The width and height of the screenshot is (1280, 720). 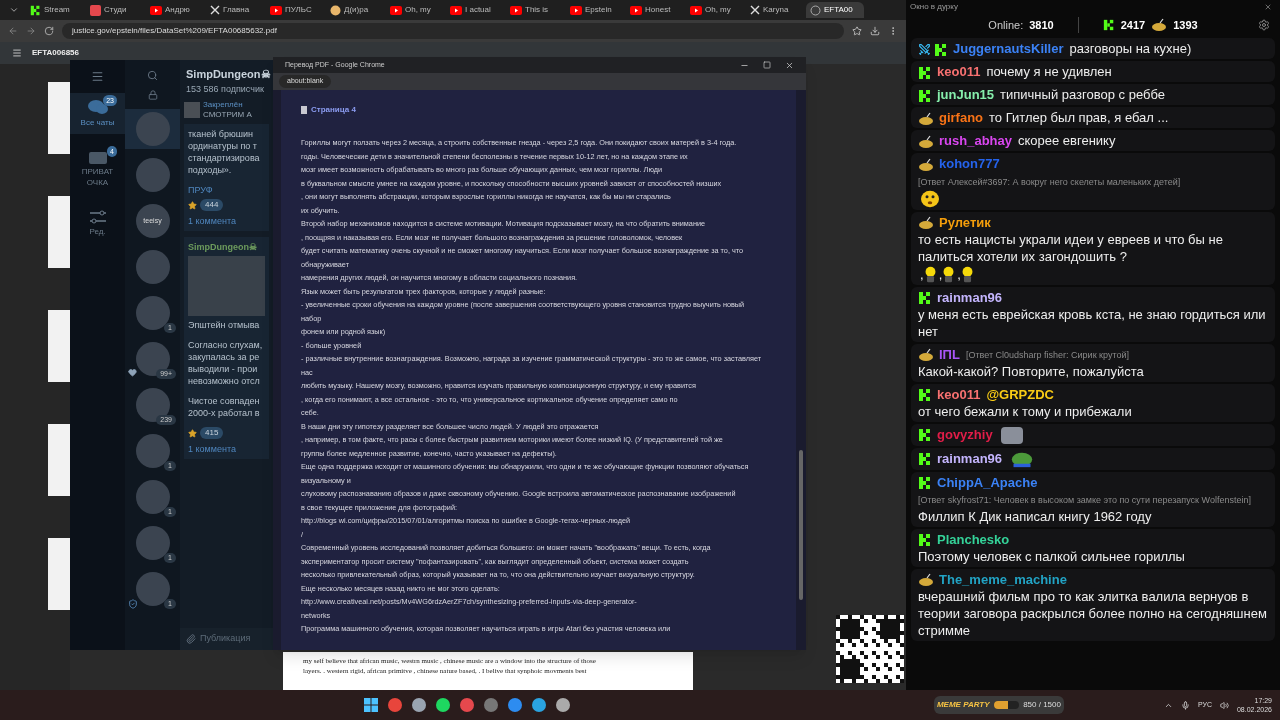 What do you see at coordinates (55, 10) in the screenshot?
I see `browser-tab: Stream` at bounding box center [55, 10].